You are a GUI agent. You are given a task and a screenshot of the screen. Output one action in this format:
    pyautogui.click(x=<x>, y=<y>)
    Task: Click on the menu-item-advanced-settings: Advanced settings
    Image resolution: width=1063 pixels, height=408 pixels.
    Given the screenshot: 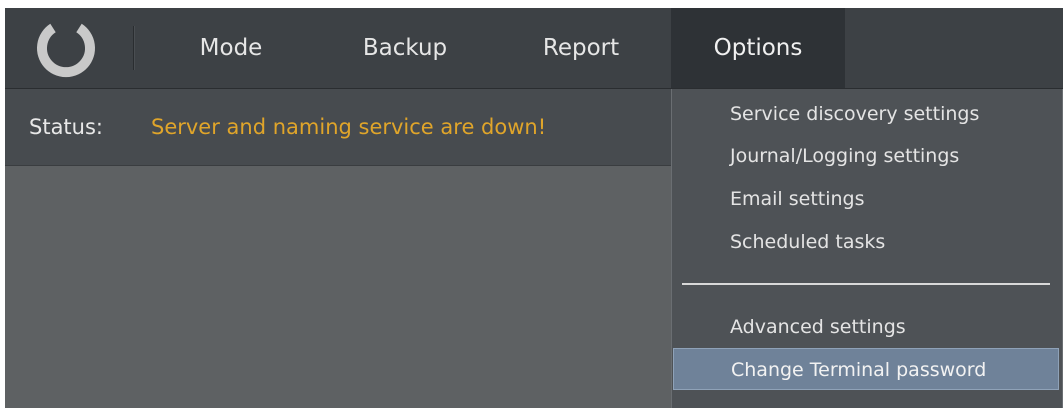 What is the action you would take?
    pyautogui.click(x=867, y=327)
    